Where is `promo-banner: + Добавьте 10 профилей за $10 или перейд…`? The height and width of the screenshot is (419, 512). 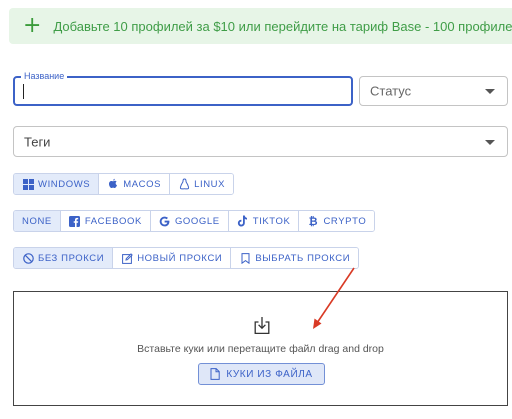
promo-banner: + Добавьте 10 профилей за $10 или перейд… is located at coordinates (260, 26).